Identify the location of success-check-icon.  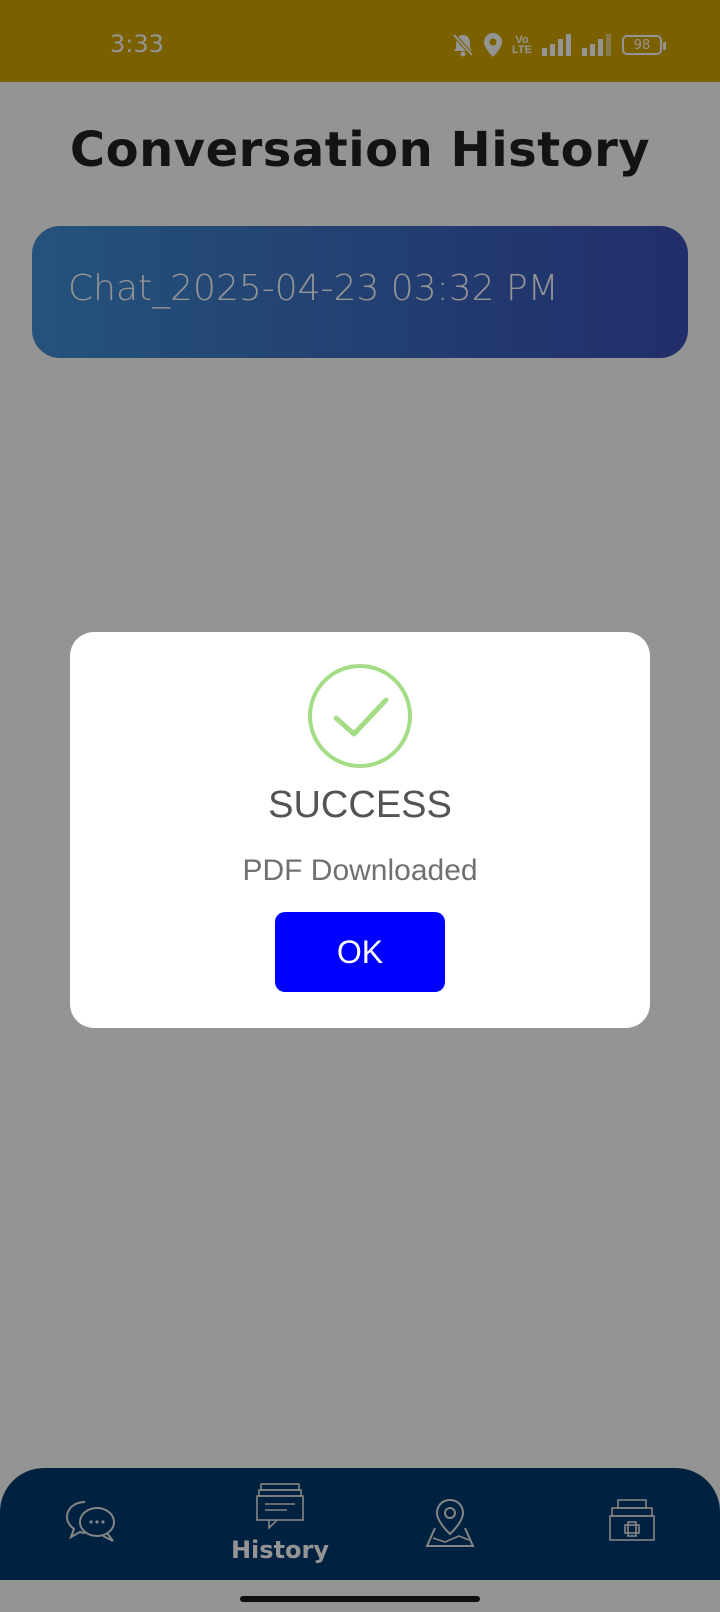
(360, 716).